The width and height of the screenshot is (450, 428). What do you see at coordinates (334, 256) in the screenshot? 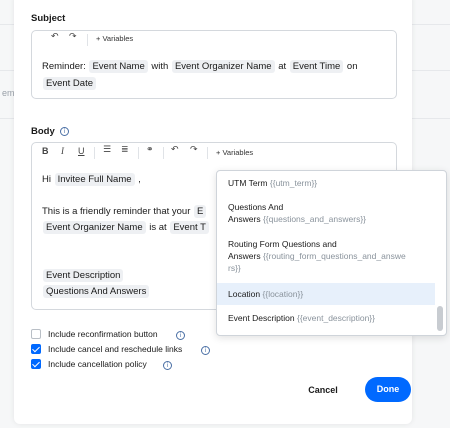
I see `dropdown-item-token: {{routing_form_questions_and_answe` at bounding box center [334, 256].